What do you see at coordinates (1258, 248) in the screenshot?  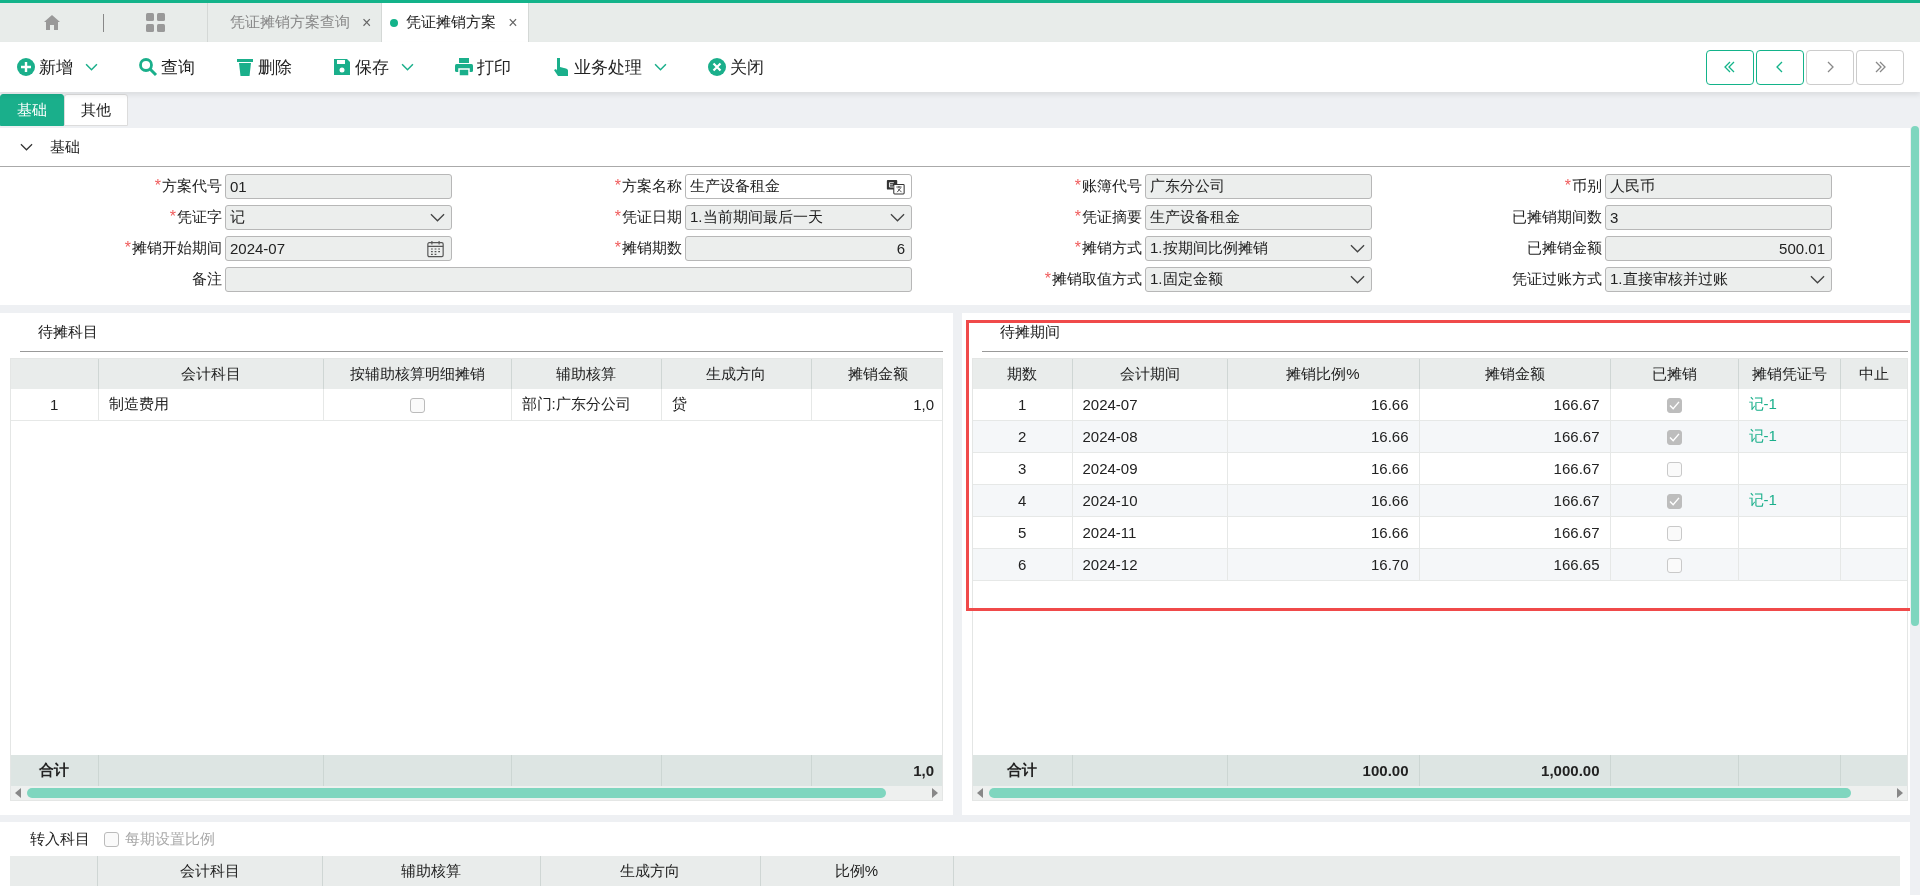 I see `input-field: 1.按期间比例摊销` at bounding box center [1258, 248].